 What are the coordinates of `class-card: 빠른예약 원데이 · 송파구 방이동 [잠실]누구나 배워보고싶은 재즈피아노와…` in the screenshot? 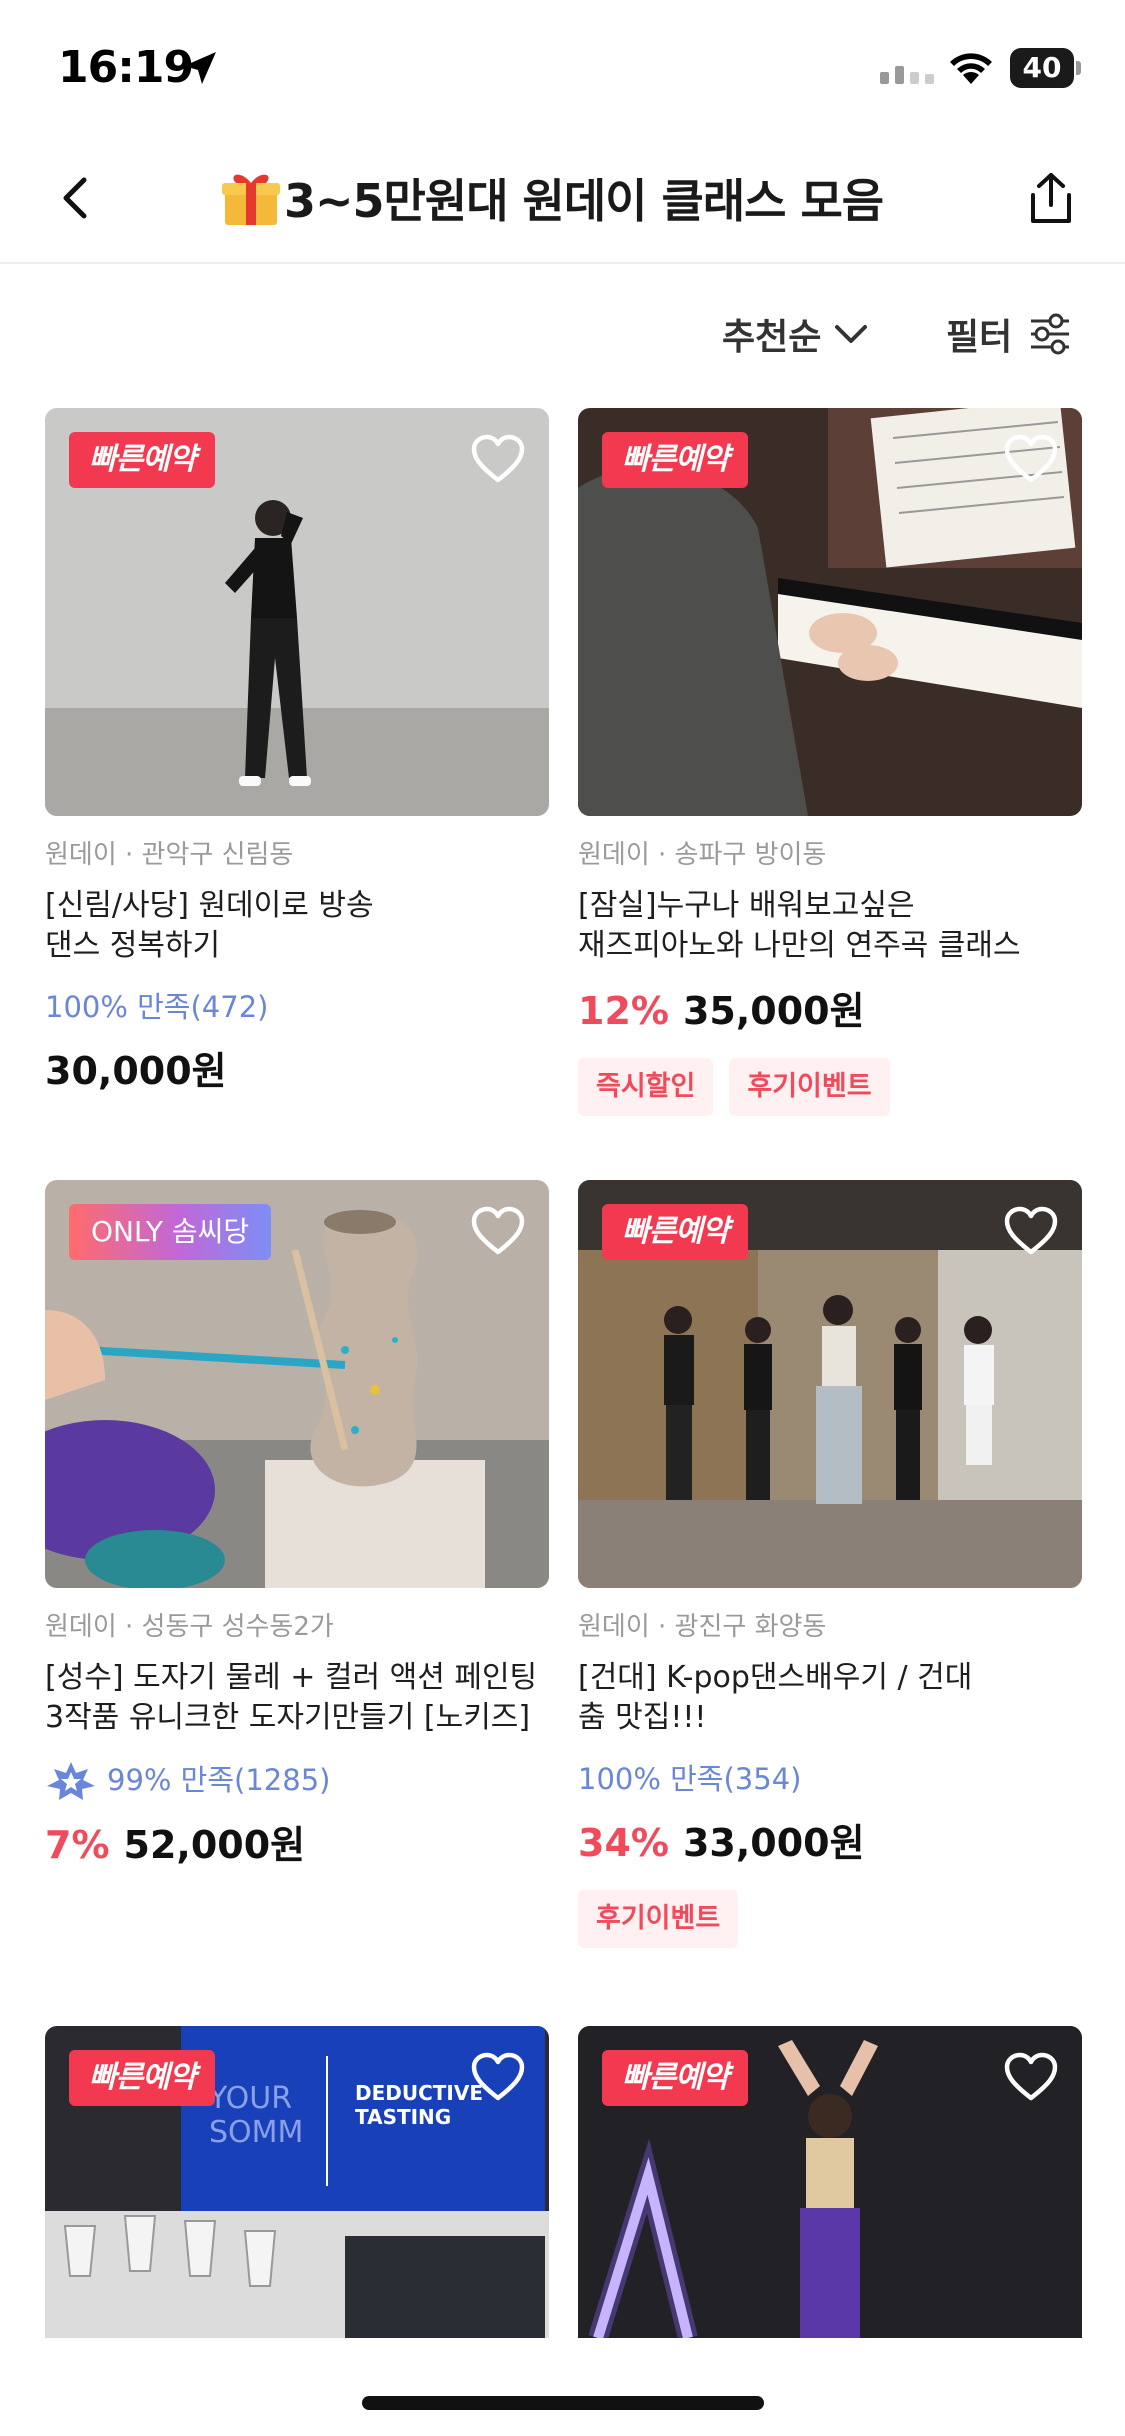 It's located at (830, 762).